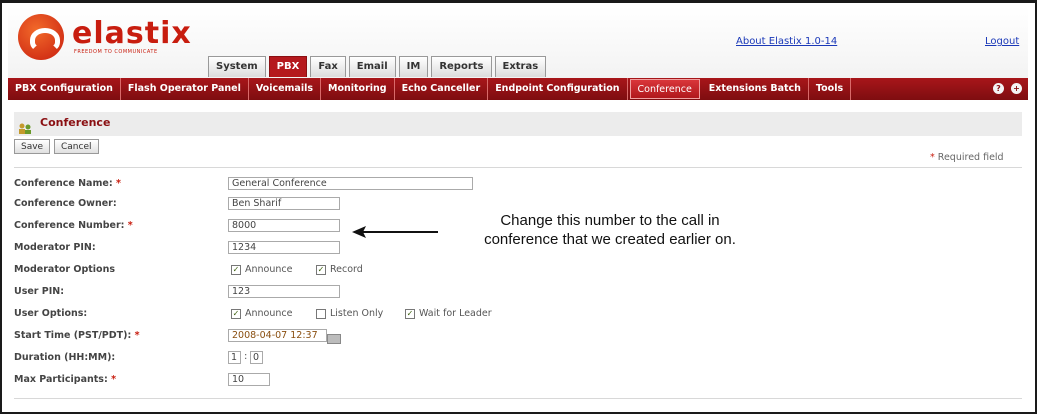 The height and width of the screenshot is (414, 1037). What do you see at coordinates (967, 157) in the screenshot?
I see `required-field-note: * Required field` at bounding box center [967, 157].